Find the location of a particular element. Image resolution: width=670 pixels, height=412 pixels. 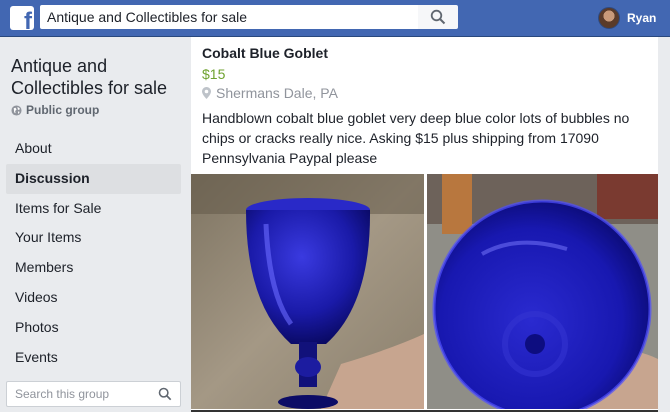

sidebar-item-about: About is located at coordinates (93, 149).